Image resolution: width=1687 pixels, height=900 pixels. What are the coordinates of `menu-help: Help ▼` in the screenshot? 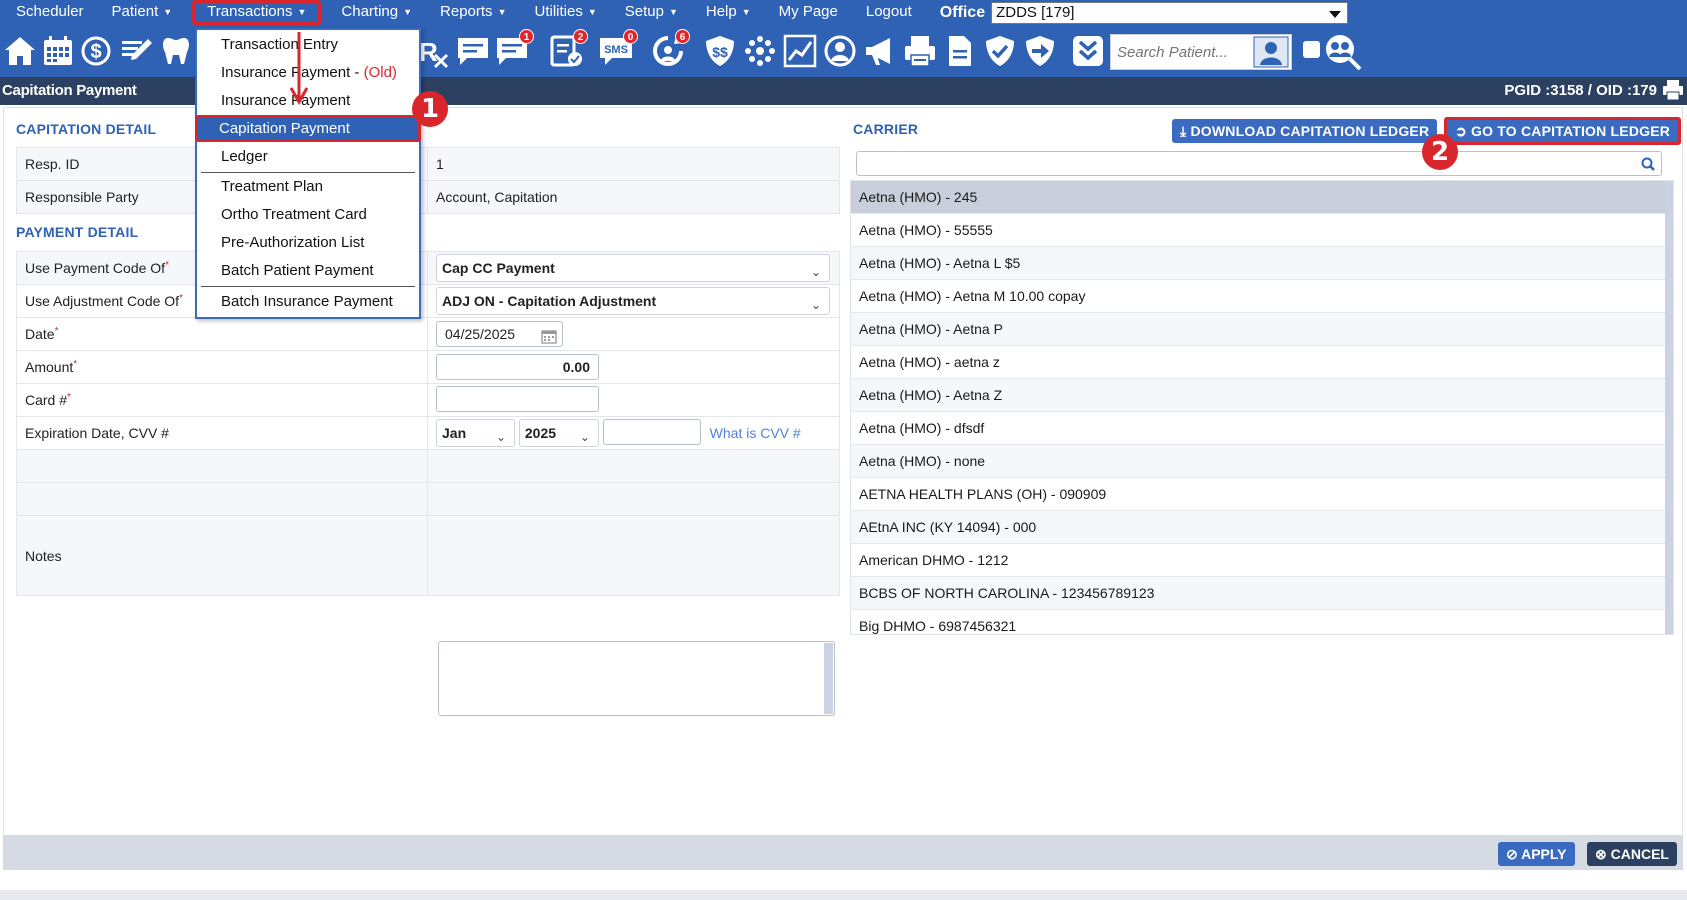 It's located at (728, 12).